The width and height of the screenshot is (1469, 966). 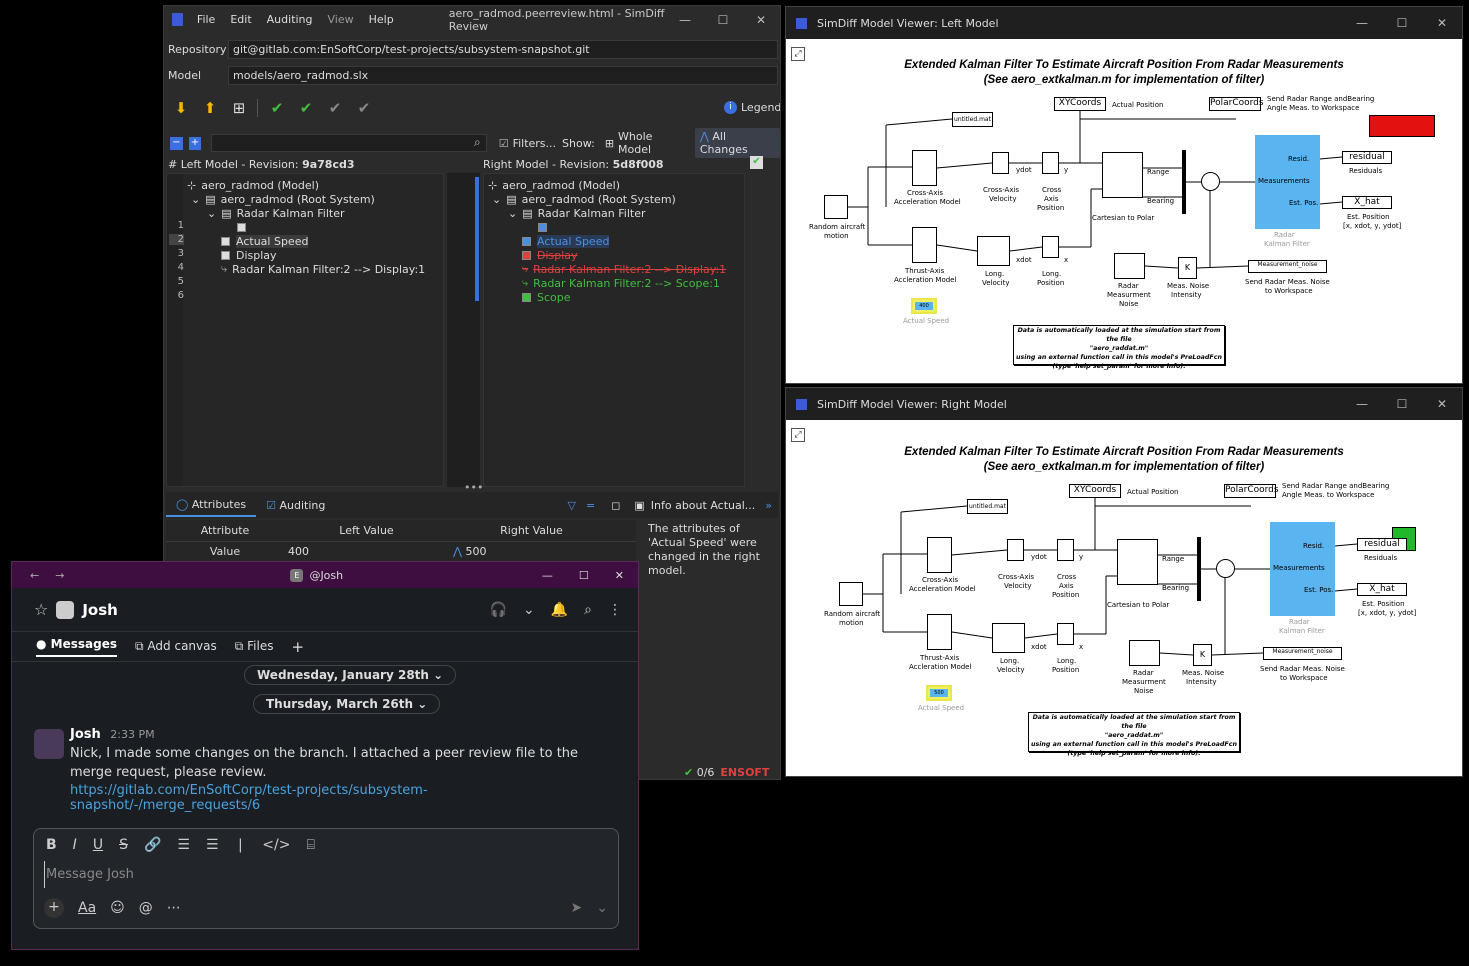 What do you see at coordinates (335, 108) in the screenshot?
I see `check-gray-icon: ✔` at bounding box center [335, 108].